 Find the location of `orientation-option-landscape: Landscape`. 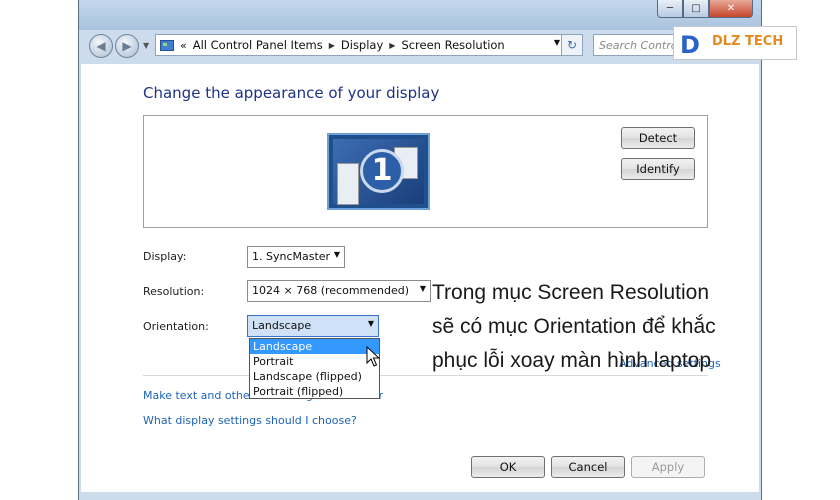

orientation-option-landscape: Landscape is located at coordinates (314, 346).